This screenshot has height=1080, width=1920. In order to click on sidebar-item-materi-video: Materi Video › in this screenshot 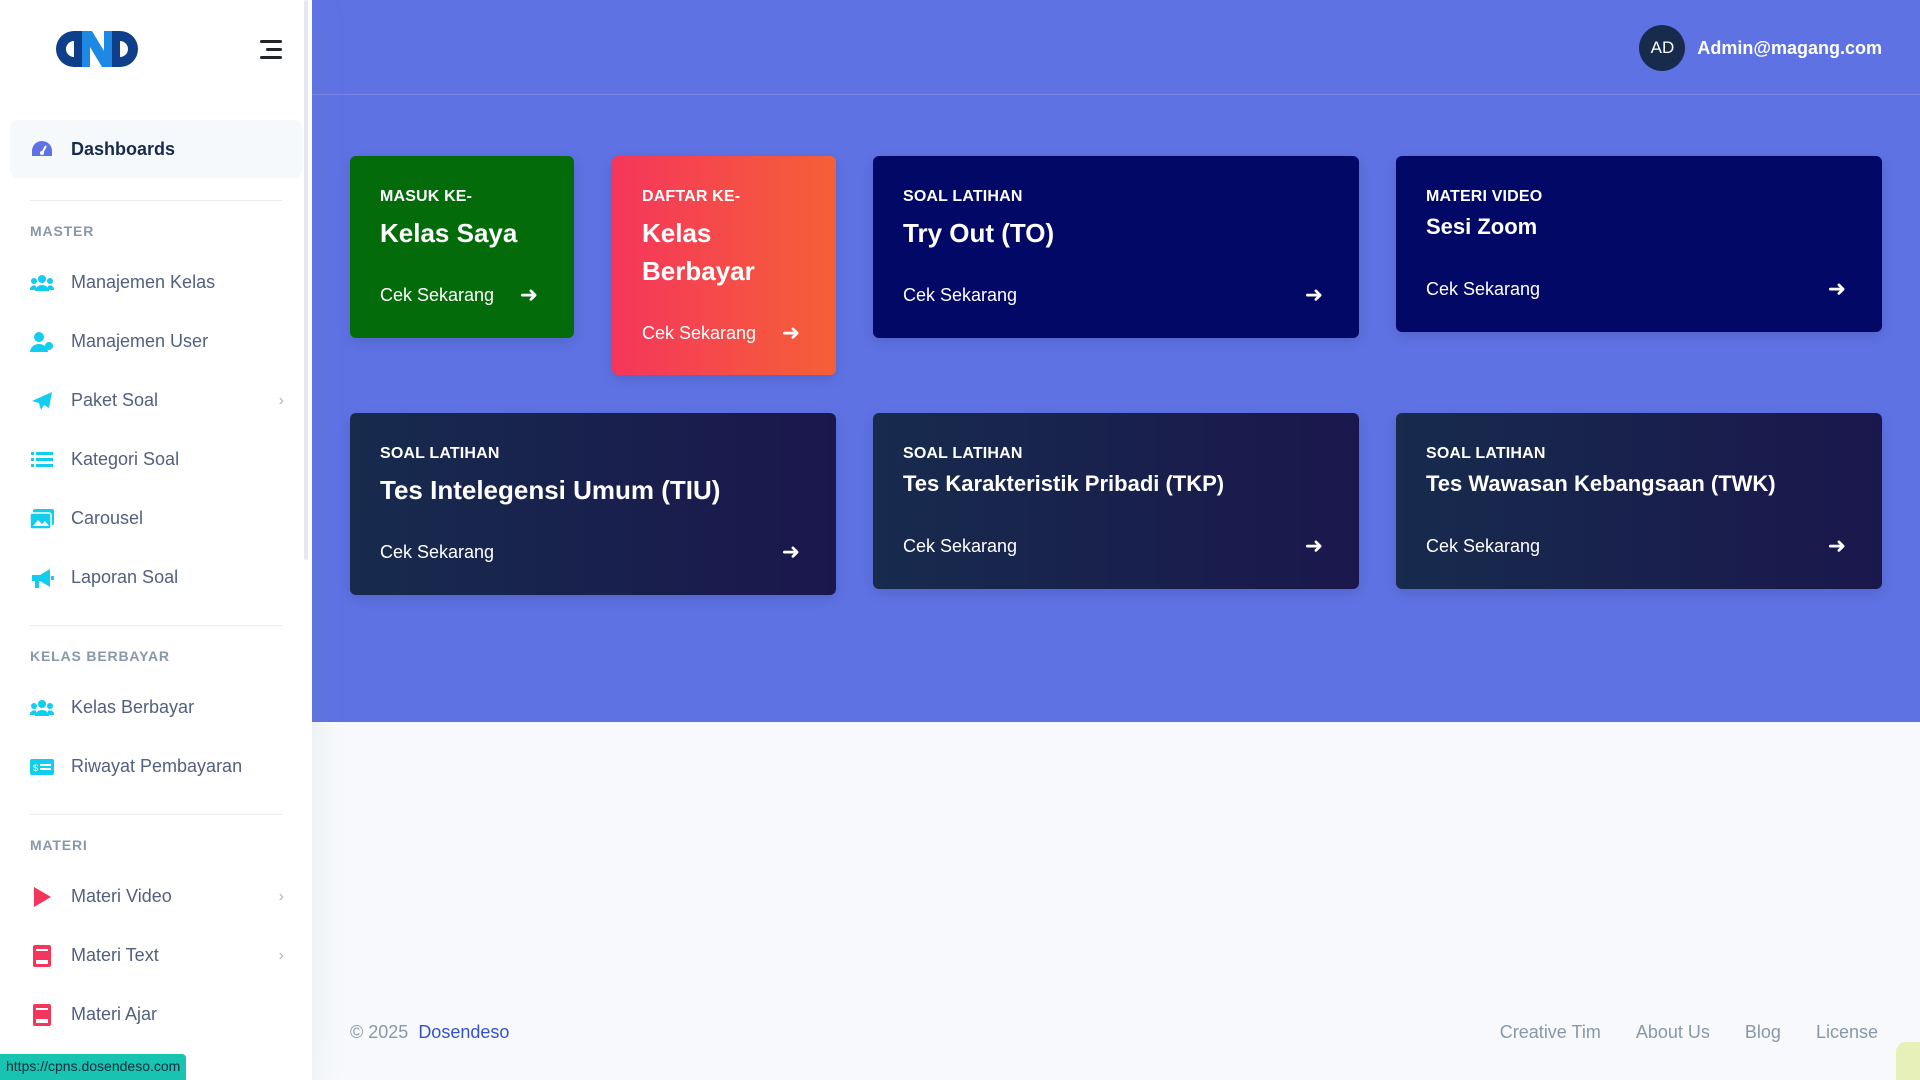, I will do `click(156, 896)`.